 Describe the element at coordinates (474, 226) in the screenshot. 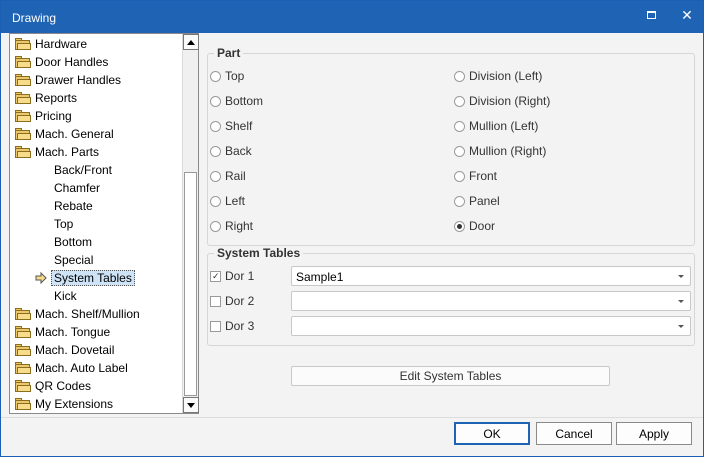

I see `part-radio-door: Door` at that location.